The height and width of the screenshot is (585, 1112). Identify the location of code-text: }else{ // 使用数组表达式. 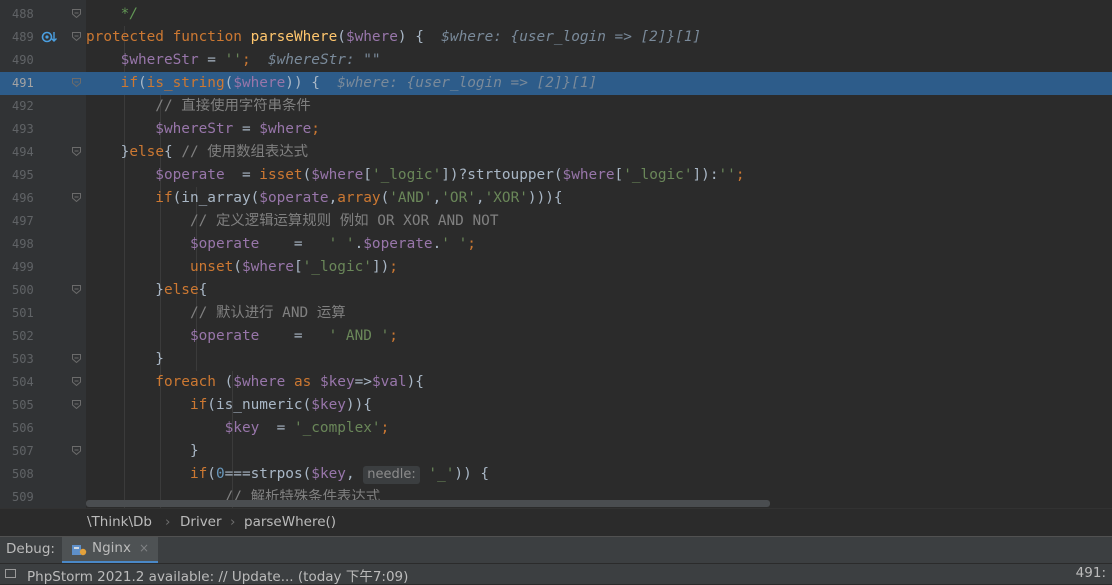
(197, 152).